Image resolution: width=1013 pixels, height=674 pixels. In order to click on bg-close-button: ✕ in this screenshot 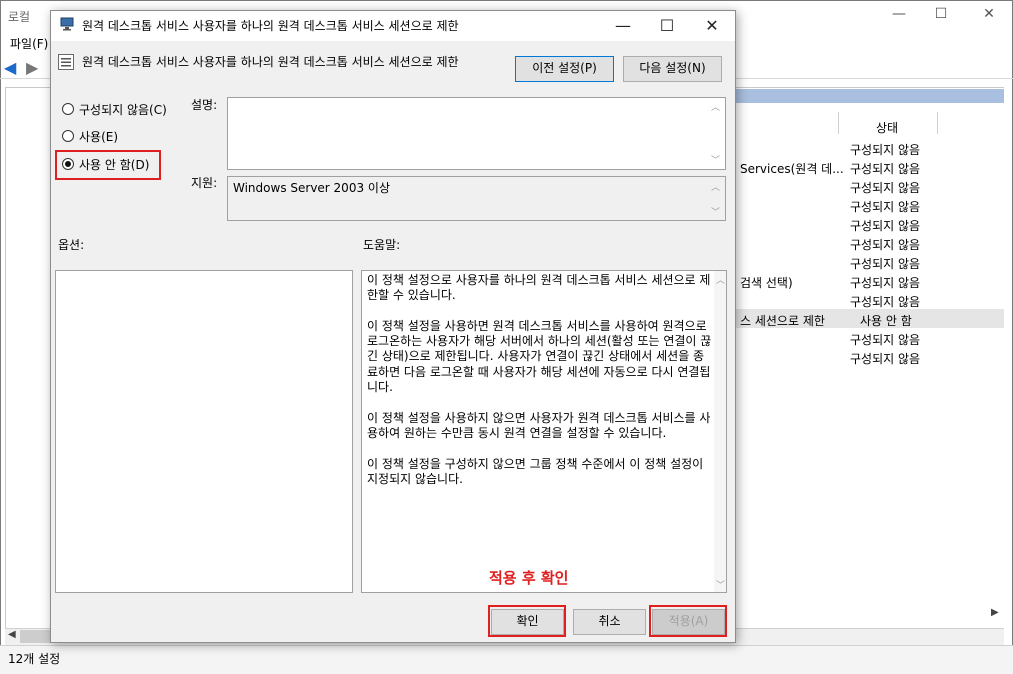, I will do `click(989, 17)`.